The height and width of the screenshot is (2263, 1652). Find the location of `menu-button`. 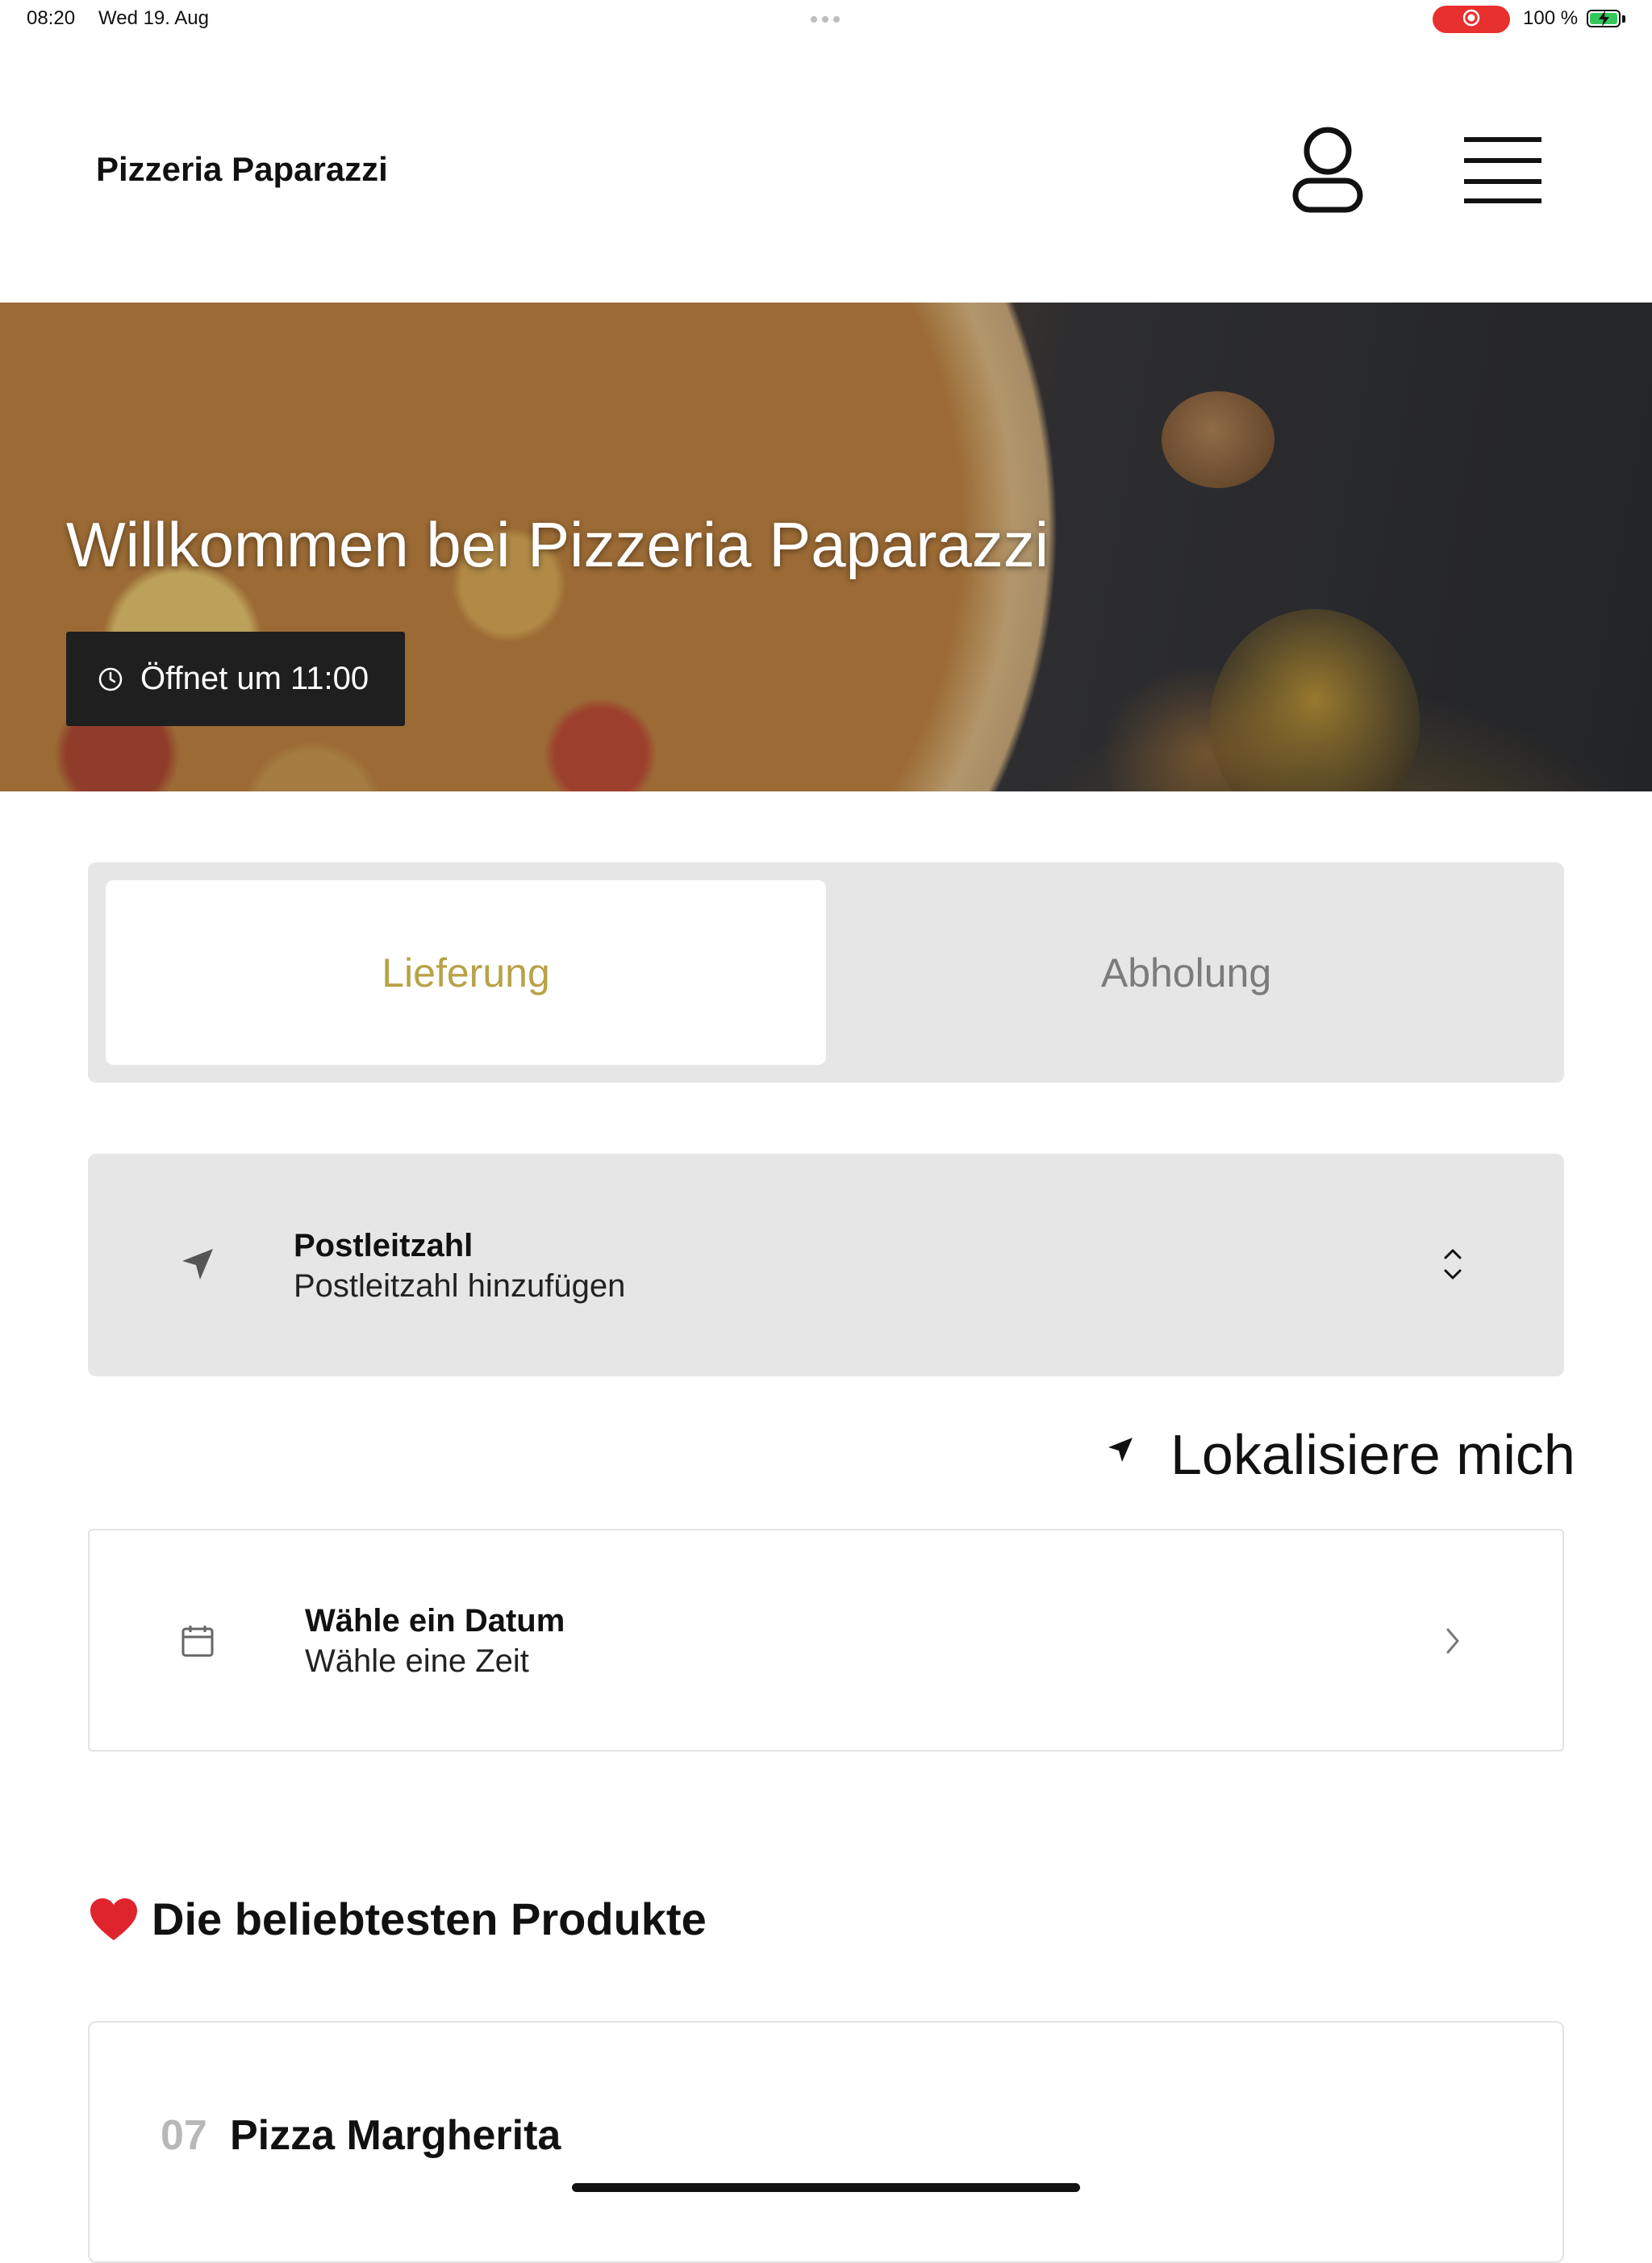

menu-button is located at coordinates (1503, 170).